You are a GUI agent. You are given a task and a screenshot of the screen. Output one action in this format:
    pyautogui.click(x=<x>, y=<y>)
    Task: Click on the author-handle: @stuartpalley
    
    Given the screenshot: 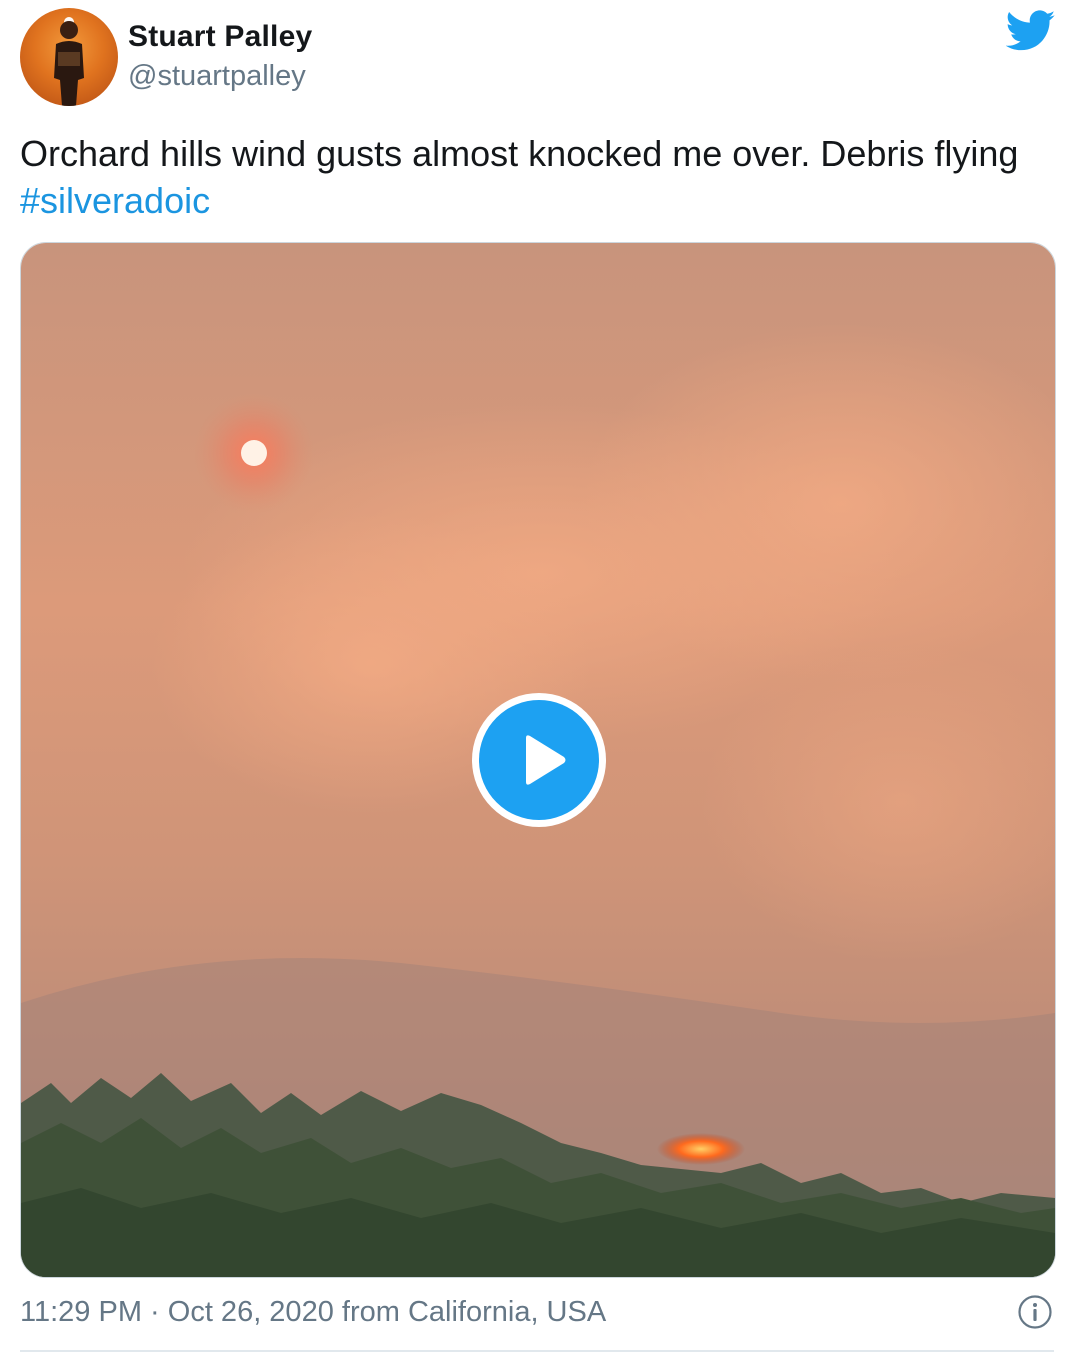 What is the action you would take?
    pyautogui.click(x=217, y=76)
    